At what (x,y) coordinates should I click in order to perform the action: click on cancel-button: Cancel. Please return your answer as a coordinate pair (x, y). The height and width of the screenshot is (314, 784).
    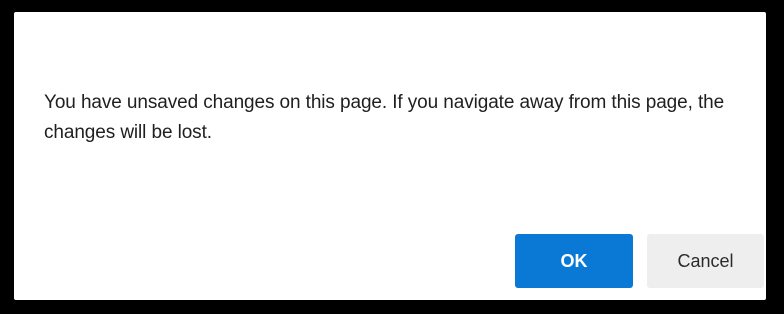
    Looking at the image, I should click on (705, 261).